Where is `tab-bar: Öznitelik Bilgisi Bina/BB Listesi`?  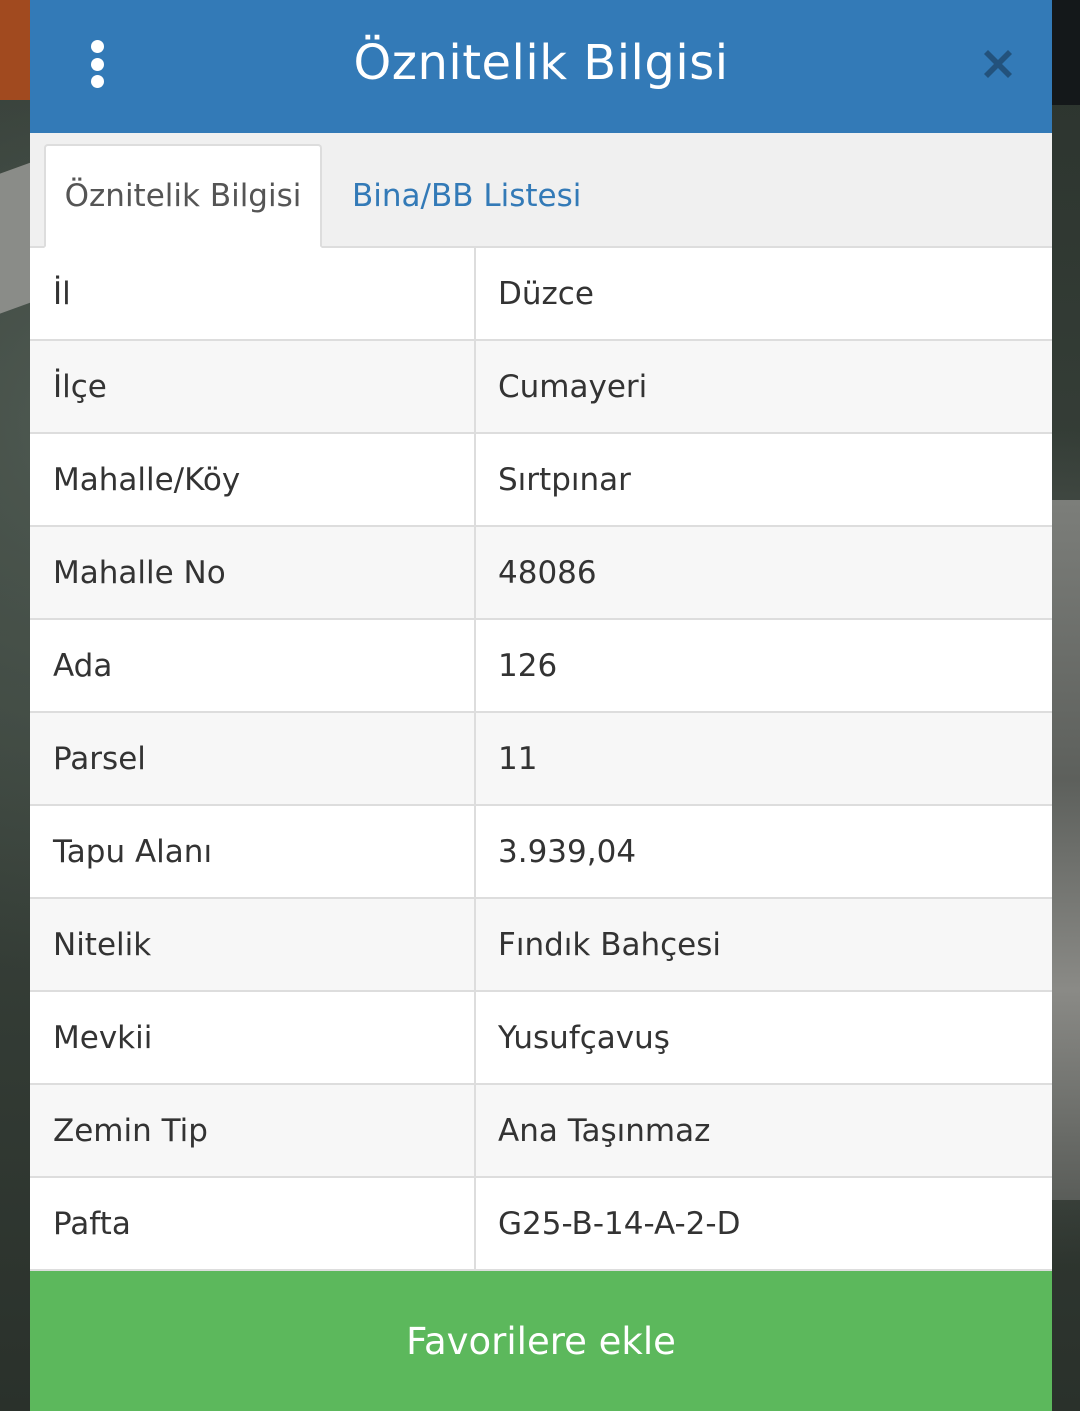
tab-bar: Öznitelik Bilgisi Bina/BB Listesi is located at coordinates (541, 190).